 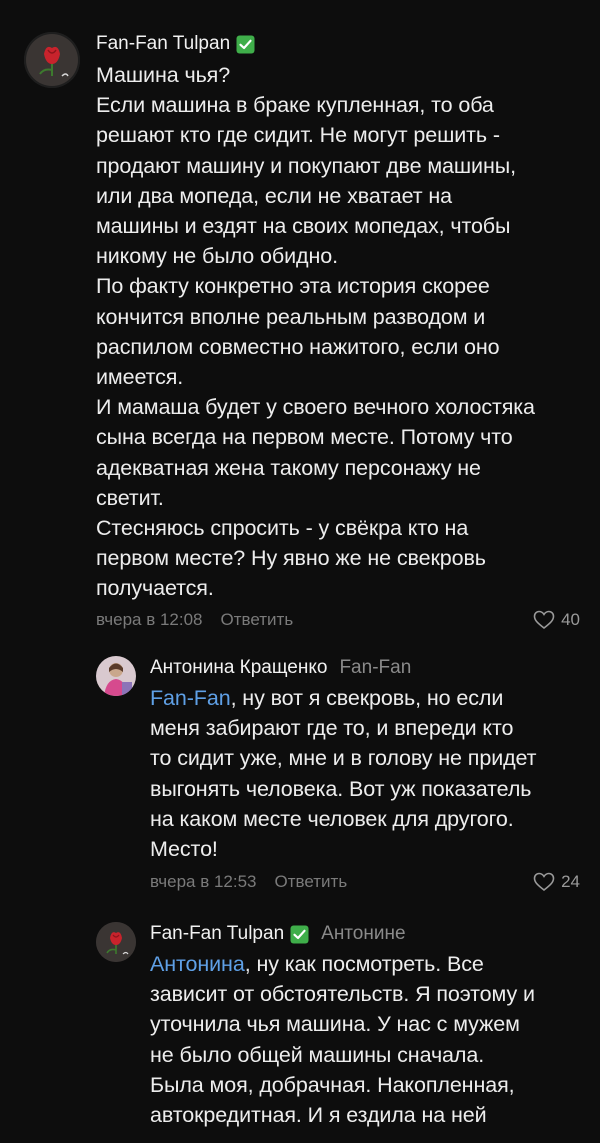 What do you see at coordinates (295, 105) in the screenshot?
I see `text-line: Если машина в браке купленная, то оба` at bounding box center [295, 105].